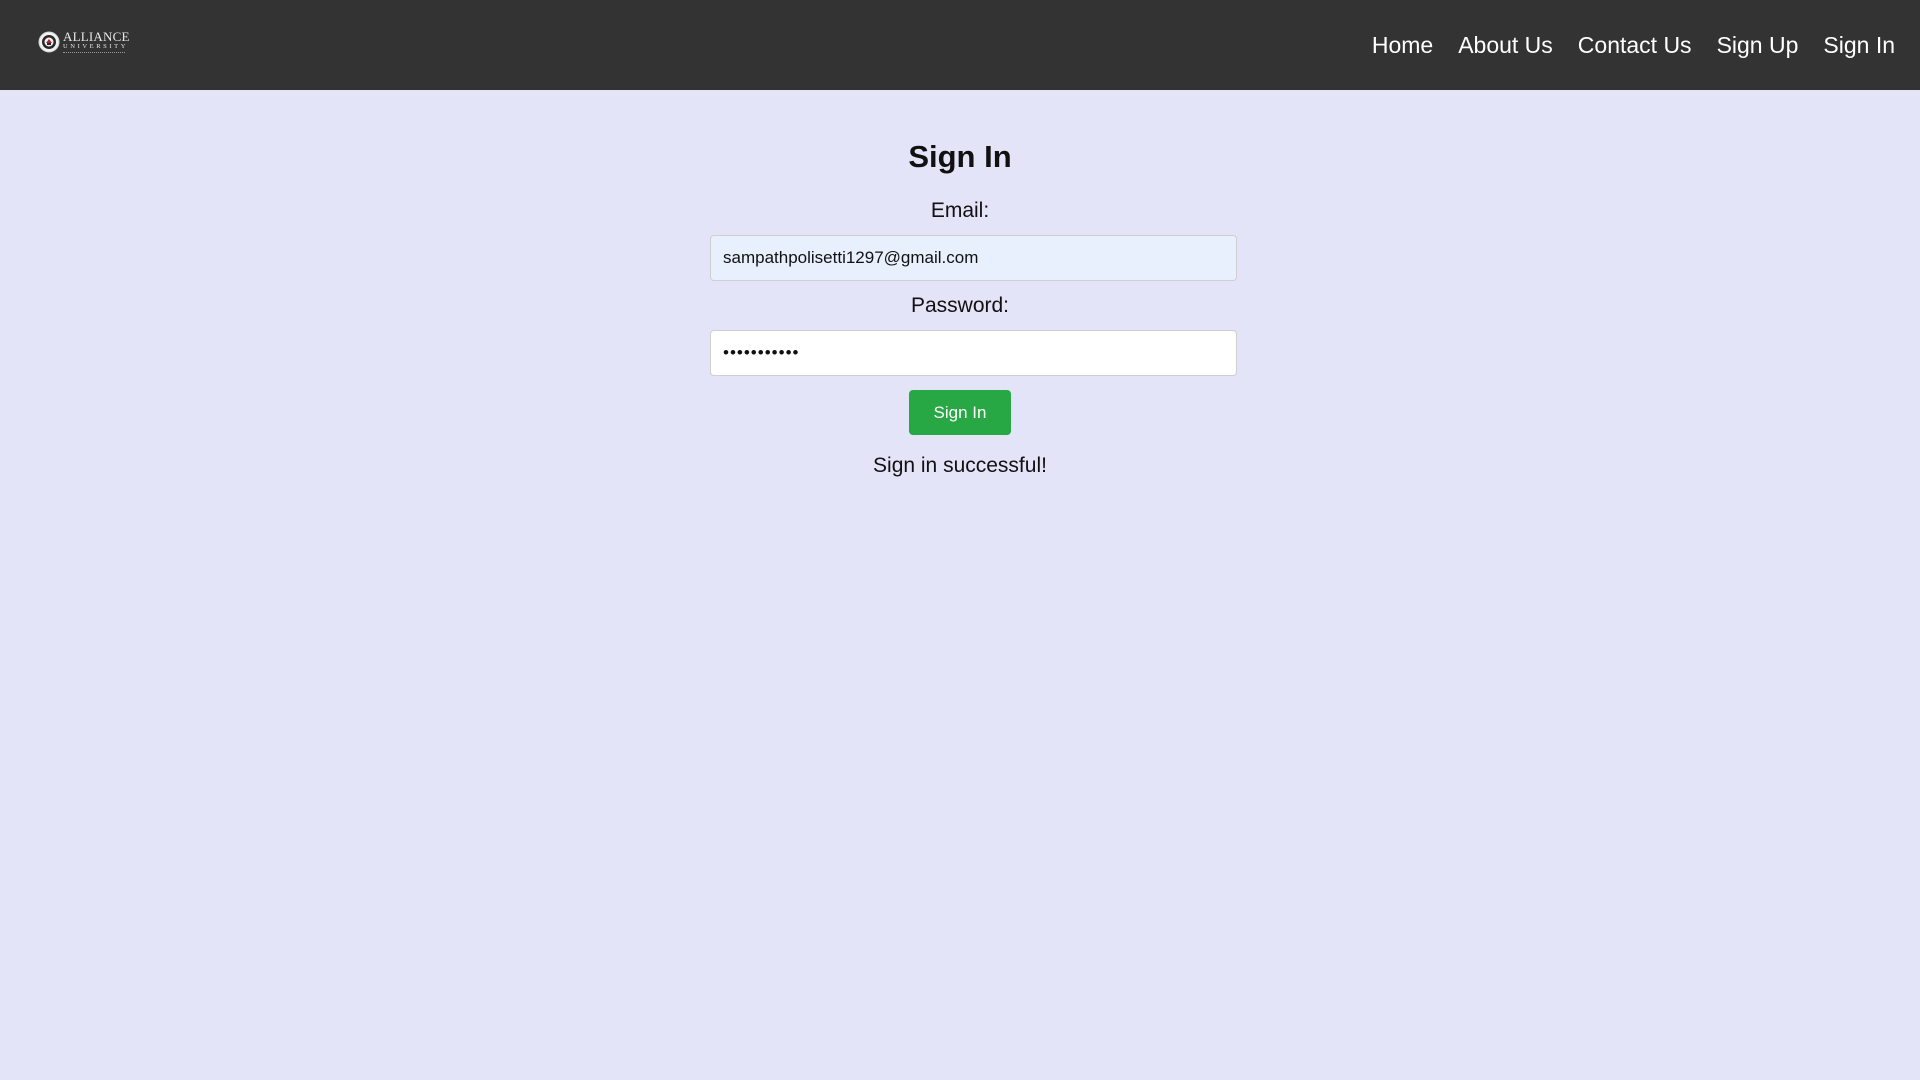  I want to click on logo-name: ALLIANCE, so click(96, 36).